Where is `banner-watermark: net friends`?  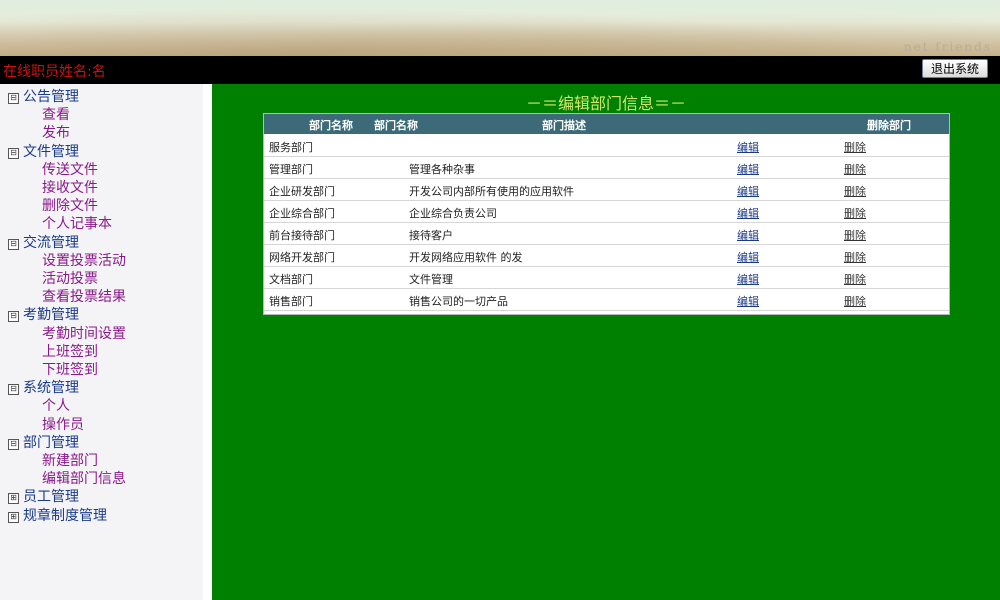 banner-watermark: net friends is located at coordinates (947, 47).